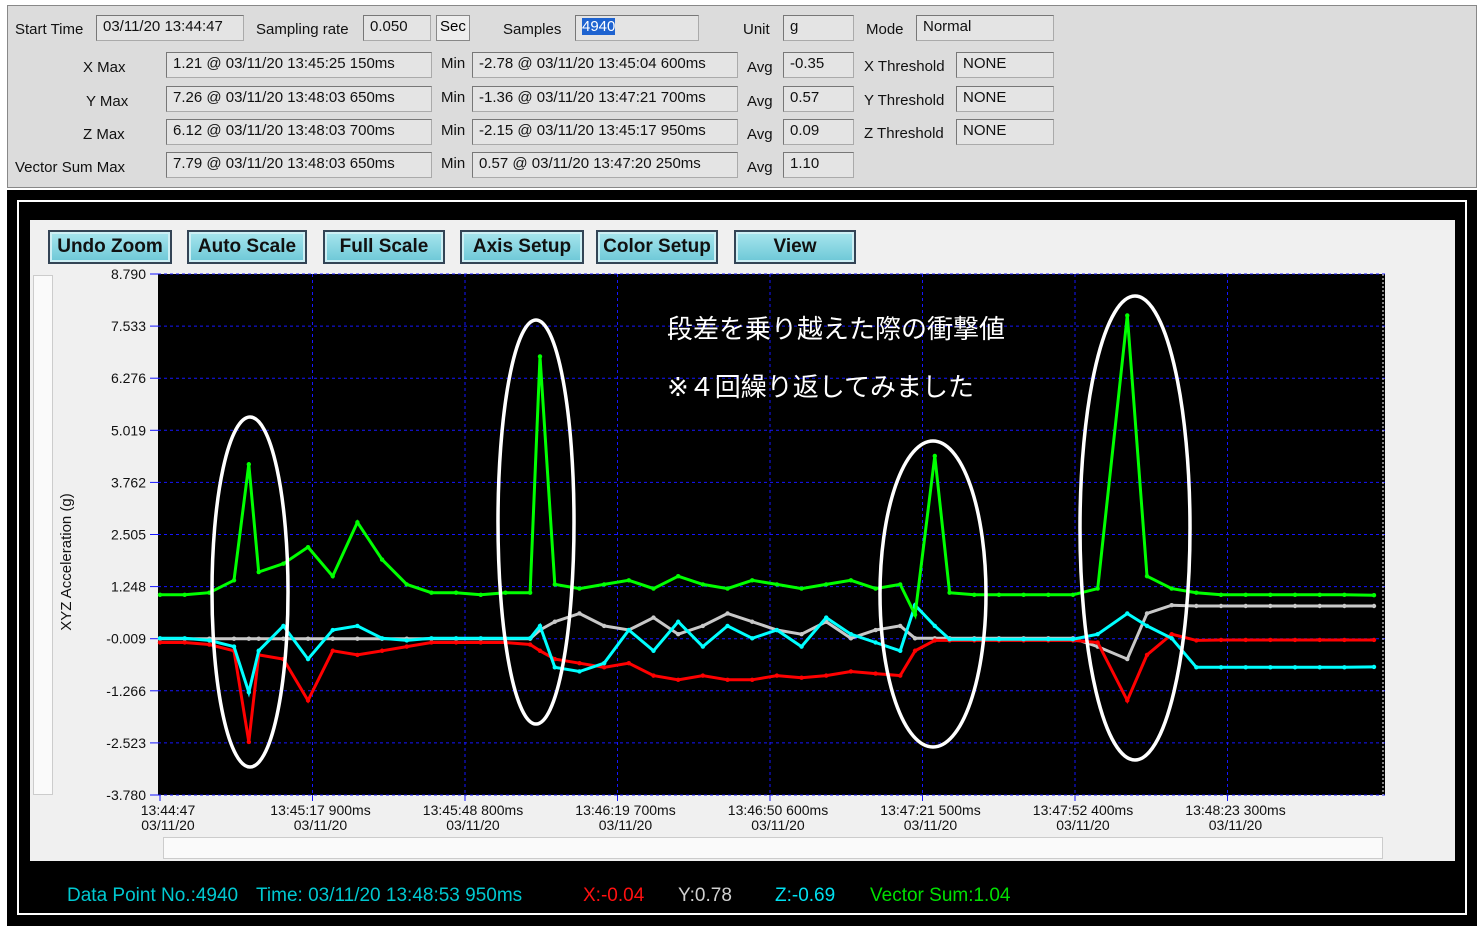 Image resolution: width=1482 pixels, height=929 pixels. I want to click on y-tick-label: -2.523, so click(126, 743).